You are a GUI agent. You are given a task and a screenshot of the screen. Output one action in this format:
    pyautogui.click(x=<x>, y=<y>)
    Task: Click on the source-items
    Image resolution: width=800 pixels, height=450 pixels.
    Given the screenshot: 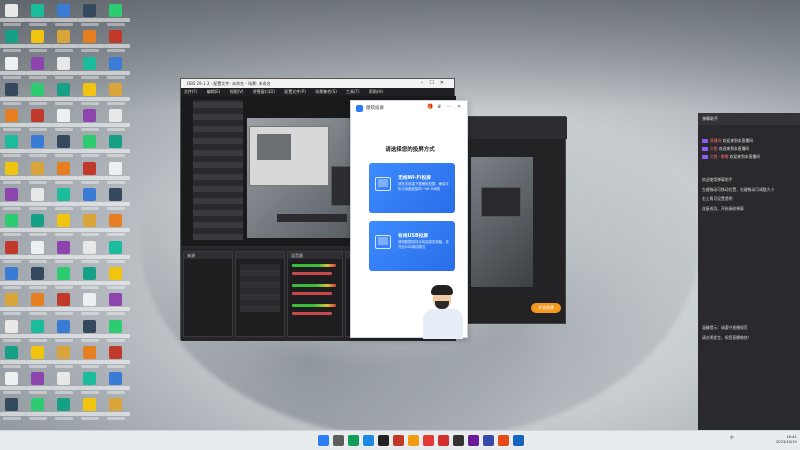 What is the action you would take?
    pyautogui.click(x=260, y=288)
    